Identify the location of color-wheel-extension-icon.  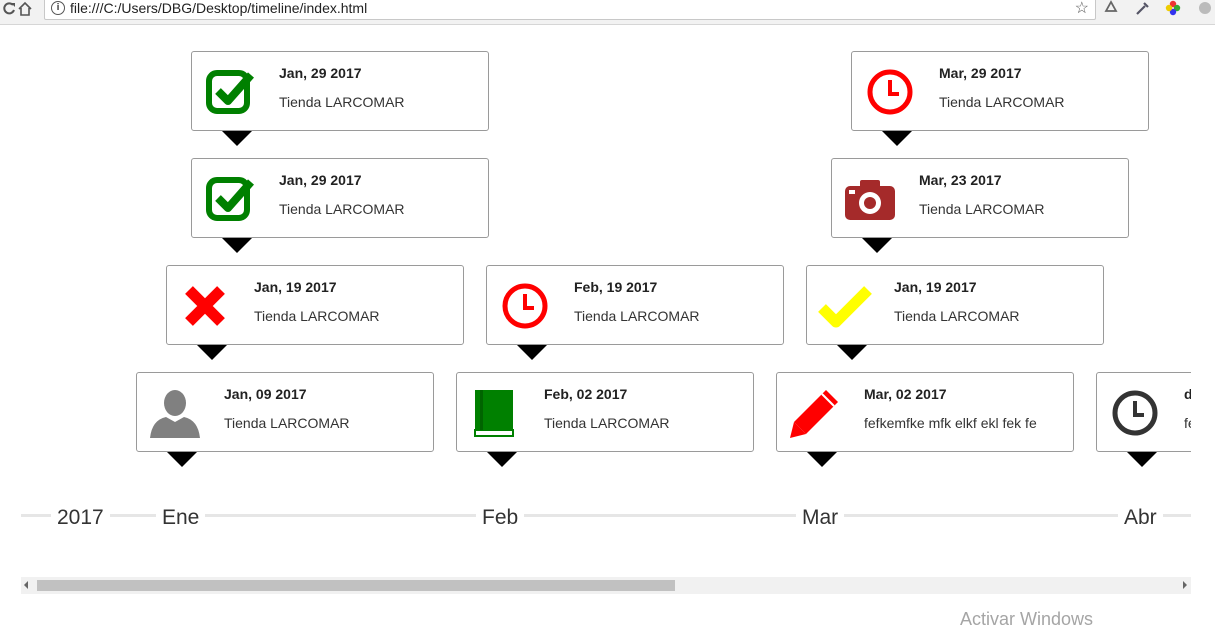
(1173, 8).